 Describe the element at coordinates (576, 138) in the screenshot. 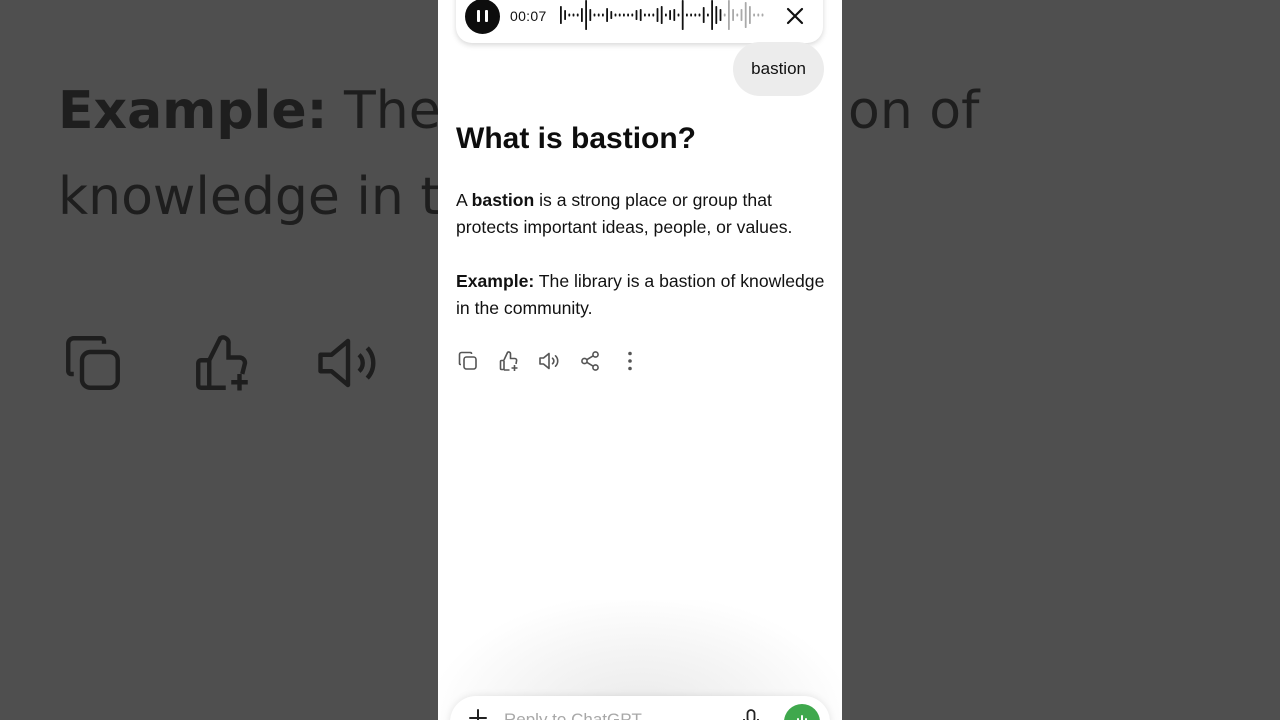

I see `response-title: What is bastion?` at that location.